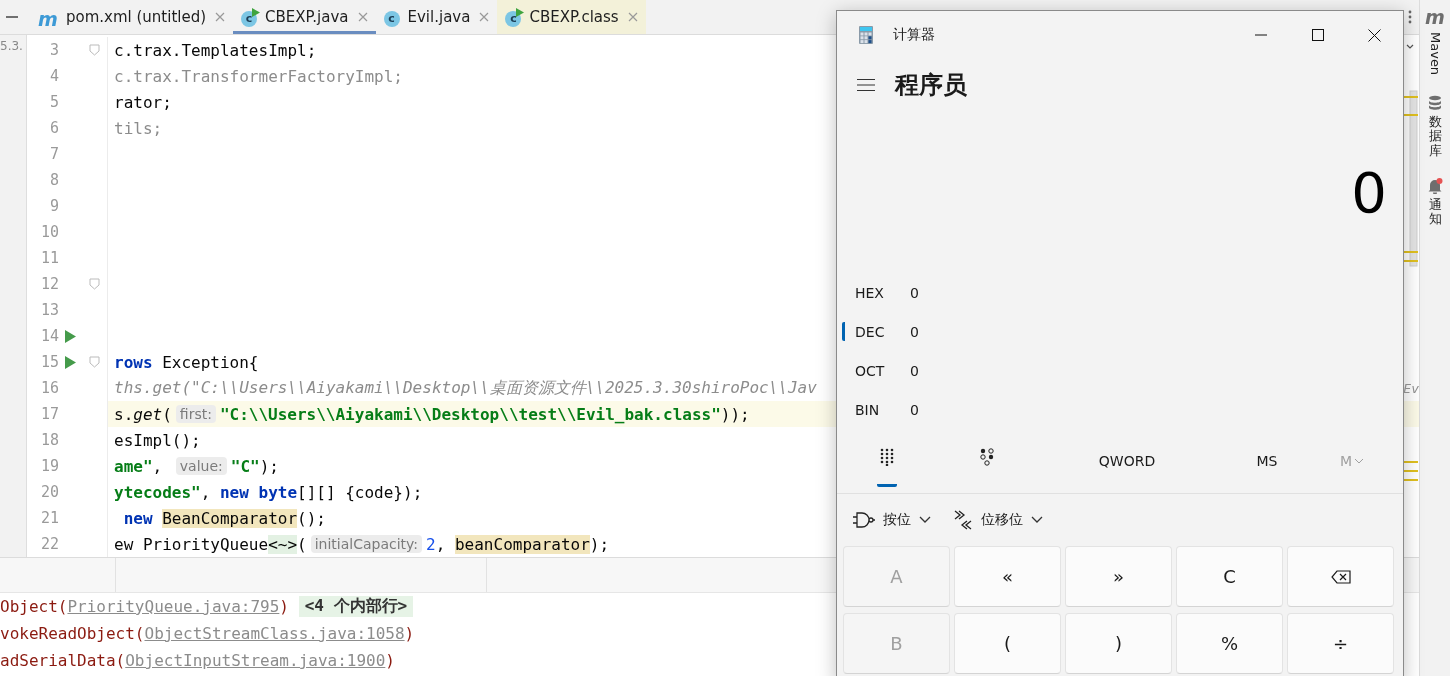 The image size is (1450, 676). What do you see at coordinates (157, 492) in the screenshot?
I see `code-text: ytecodes"` at bounding box center [157, 492].